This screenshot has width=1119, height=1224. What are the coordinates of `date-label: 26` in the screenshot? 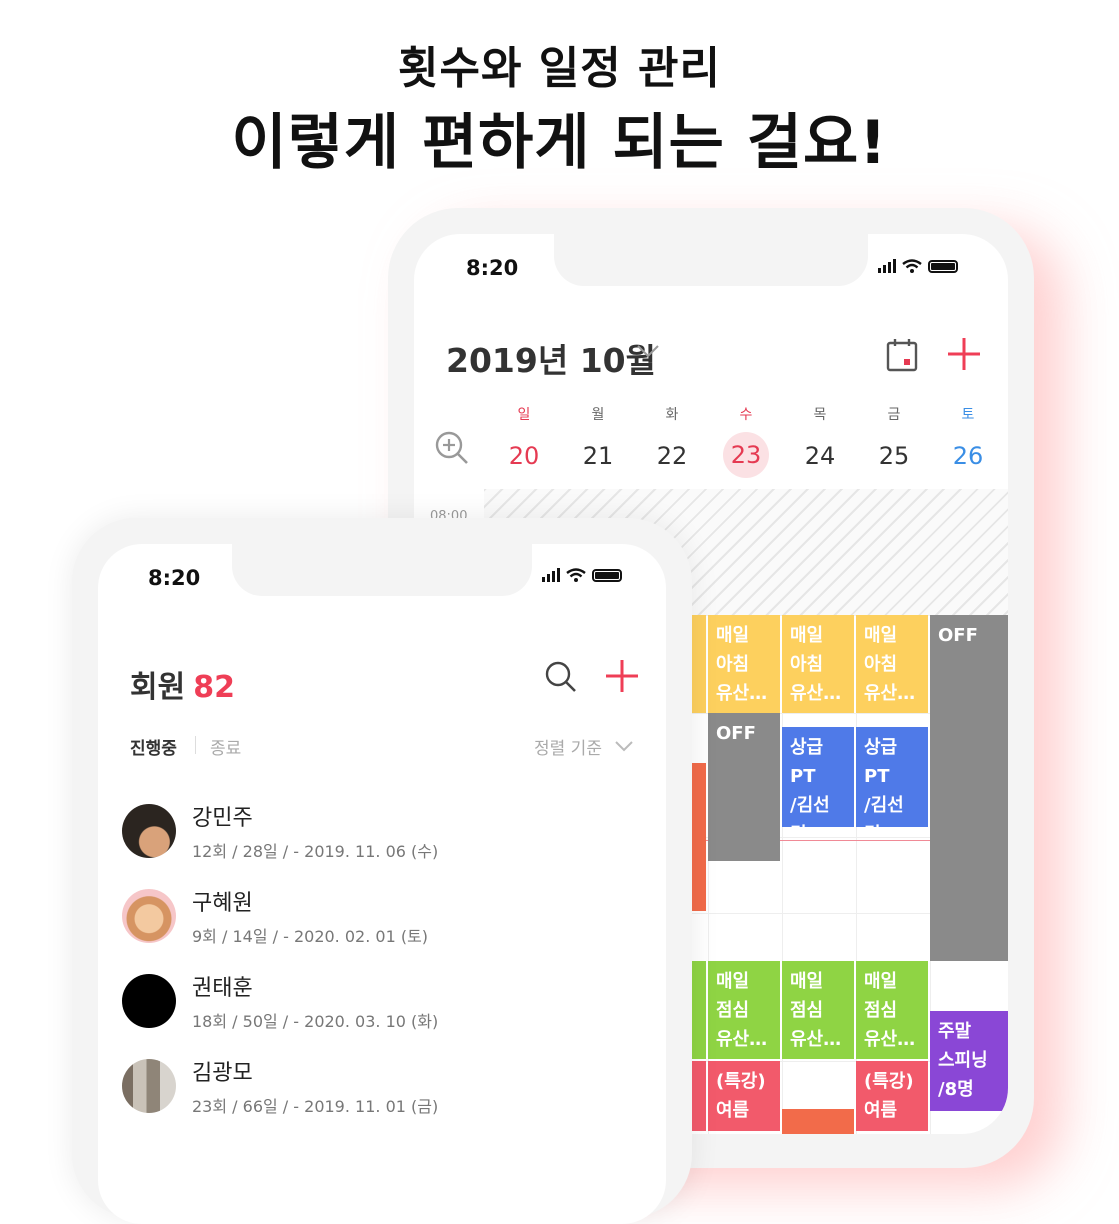 It's located at (968, 456).